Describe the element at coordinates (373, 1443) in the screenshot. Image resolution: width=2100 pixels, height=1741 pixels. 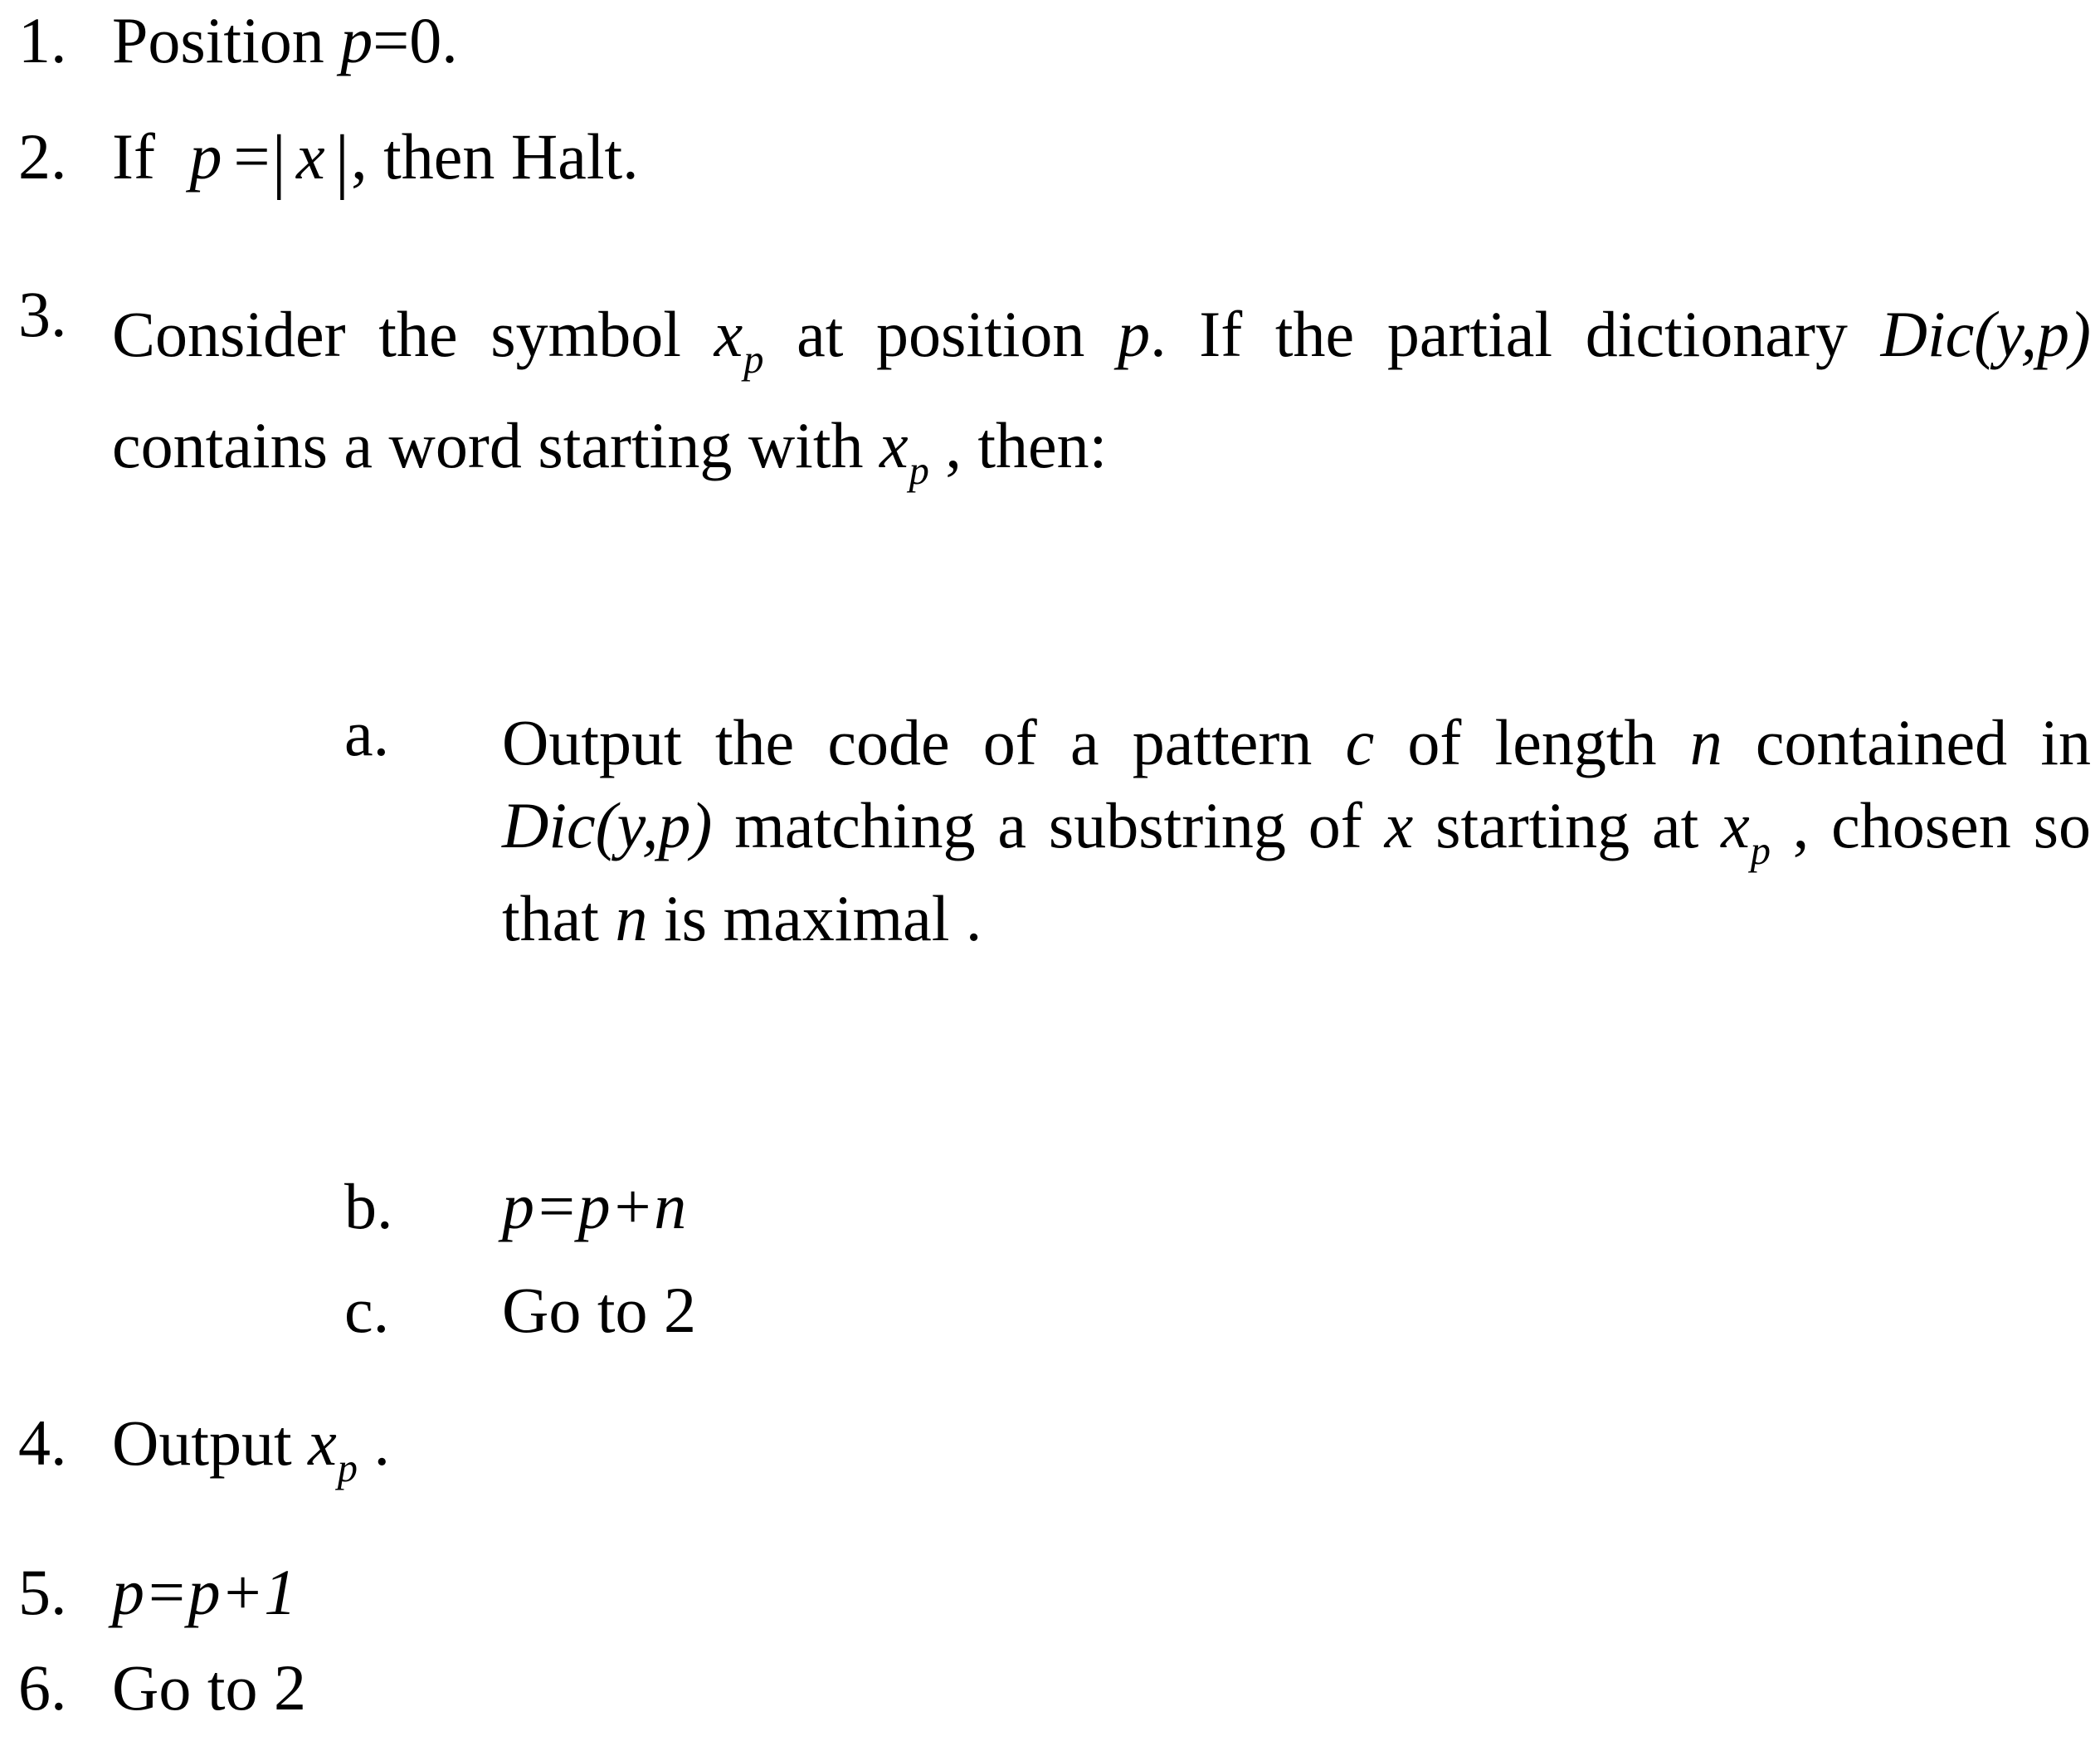
I see `step-4-tail: .` at that location.